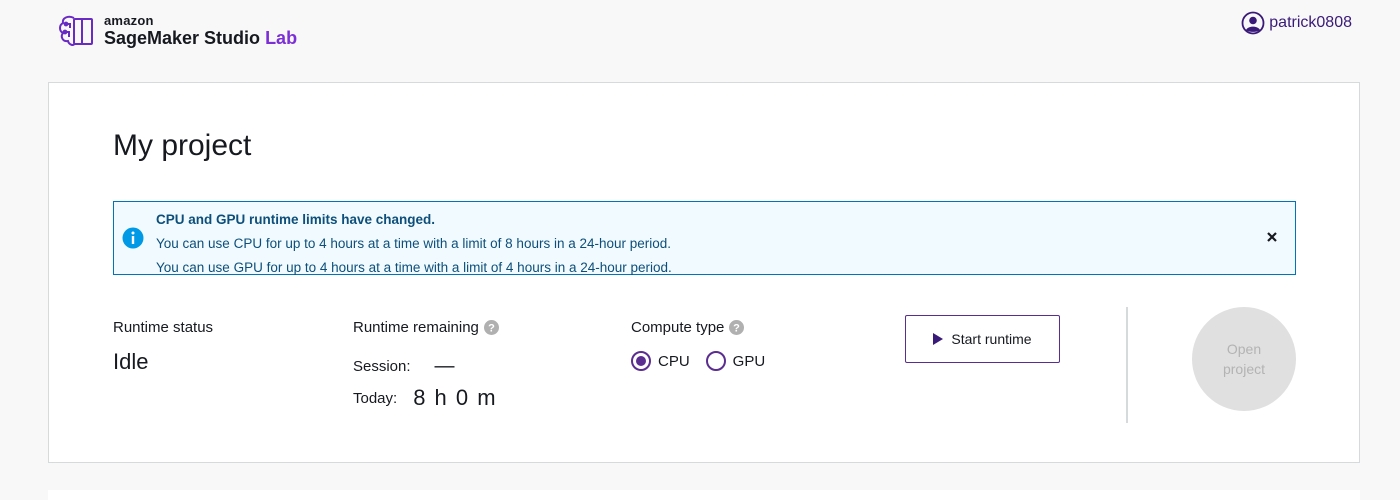 The image size is (1400, 500). I want to click on compute-type-gpu-radio: GPU, so click(735, 361).